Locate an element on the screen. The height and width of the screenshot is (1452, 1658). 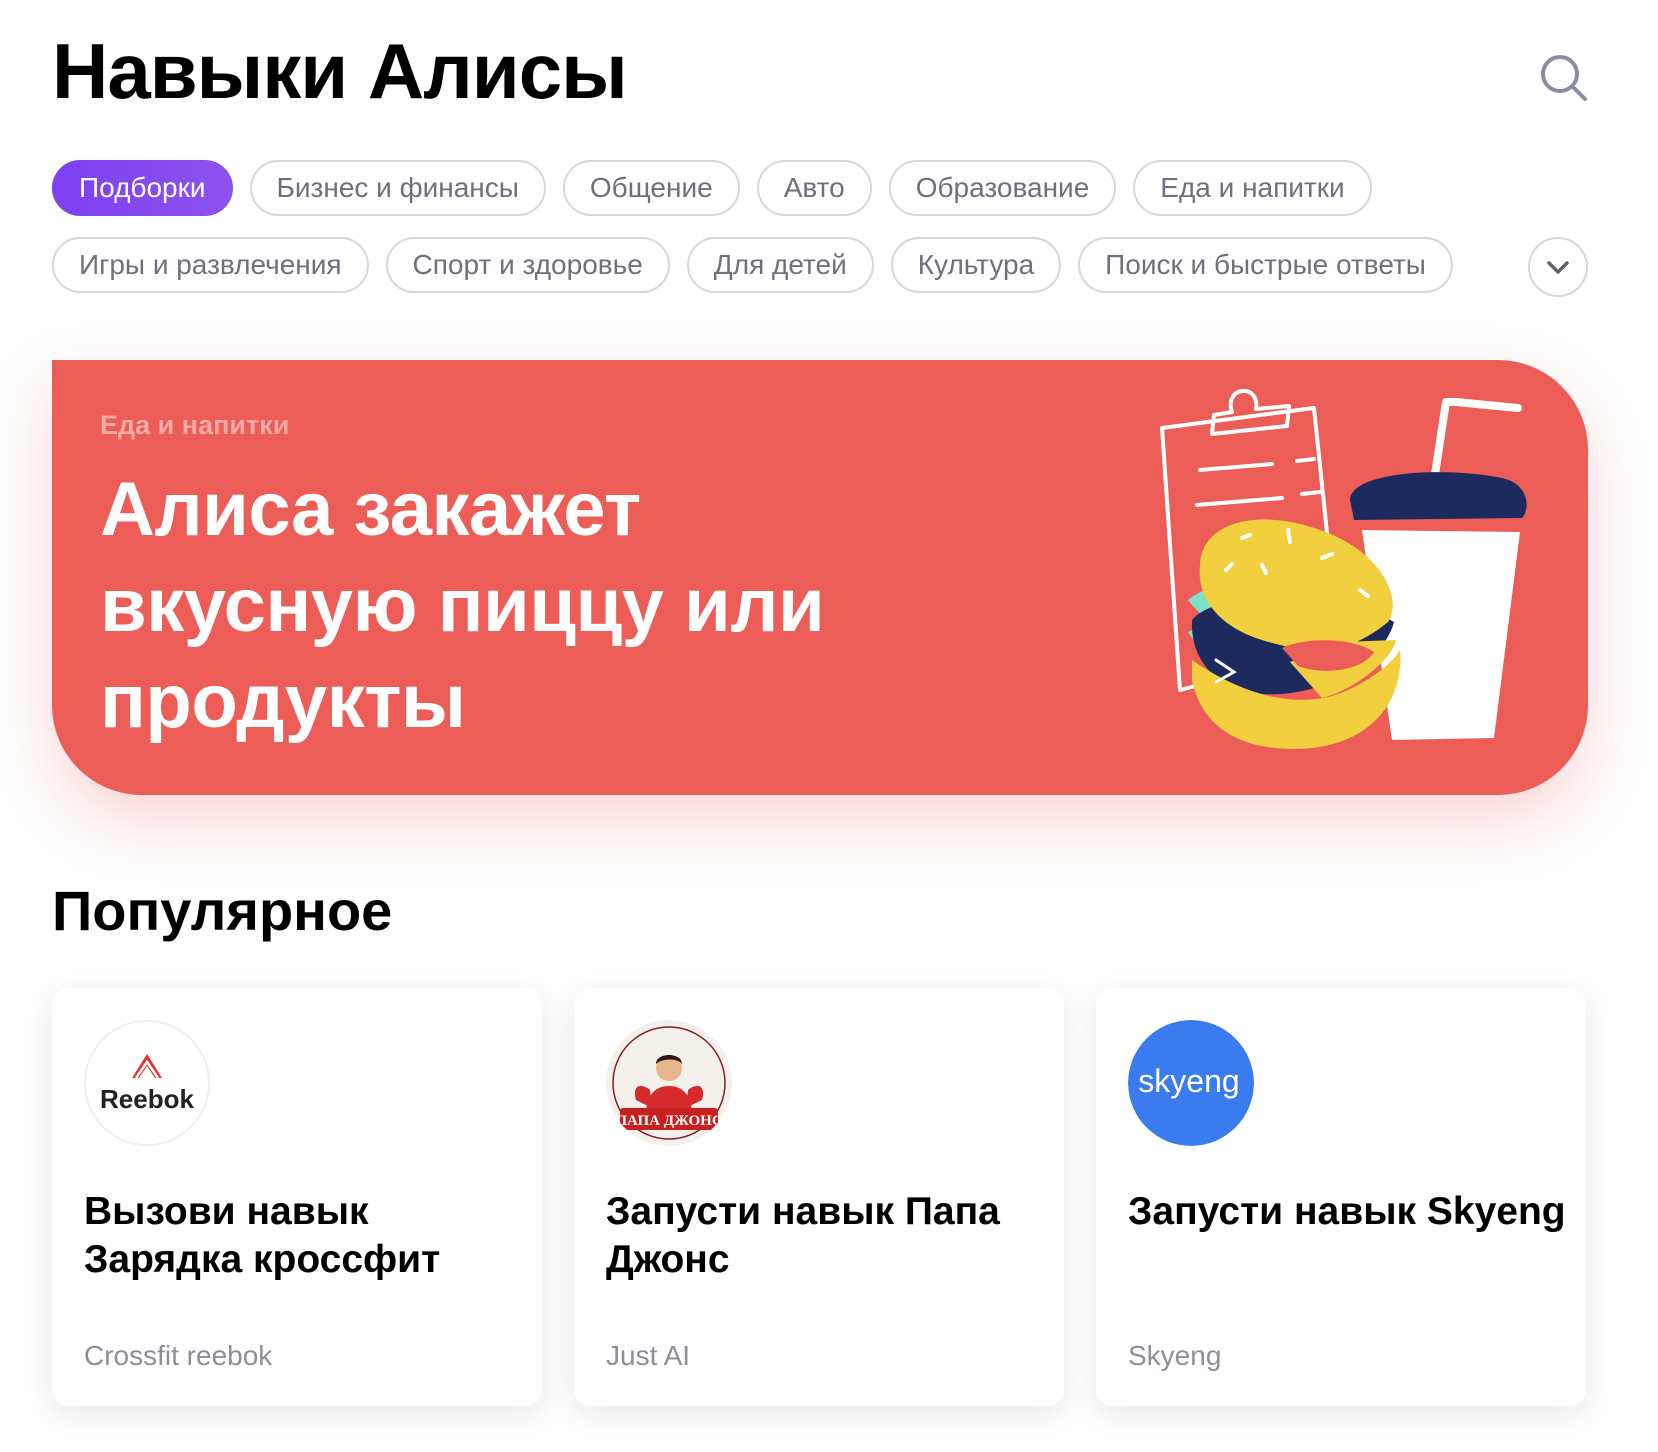
page-title: Навыки Алисы is located at coordinates (340, 71).